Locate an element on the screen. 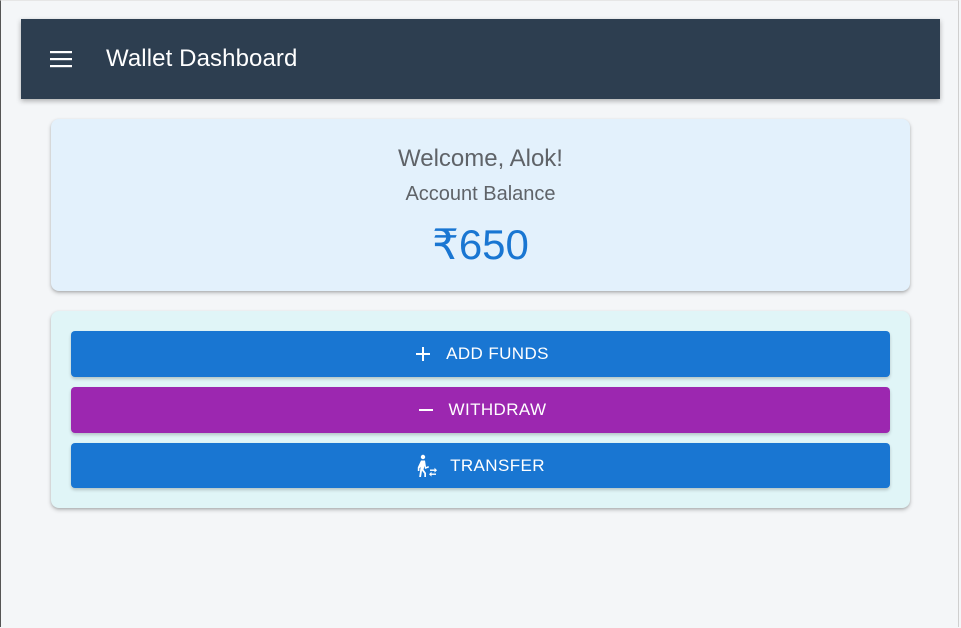 The width and height of the screenshot is (961, 628). add-funds-label: ADD FUNDS is located at coordinates (497, 353).